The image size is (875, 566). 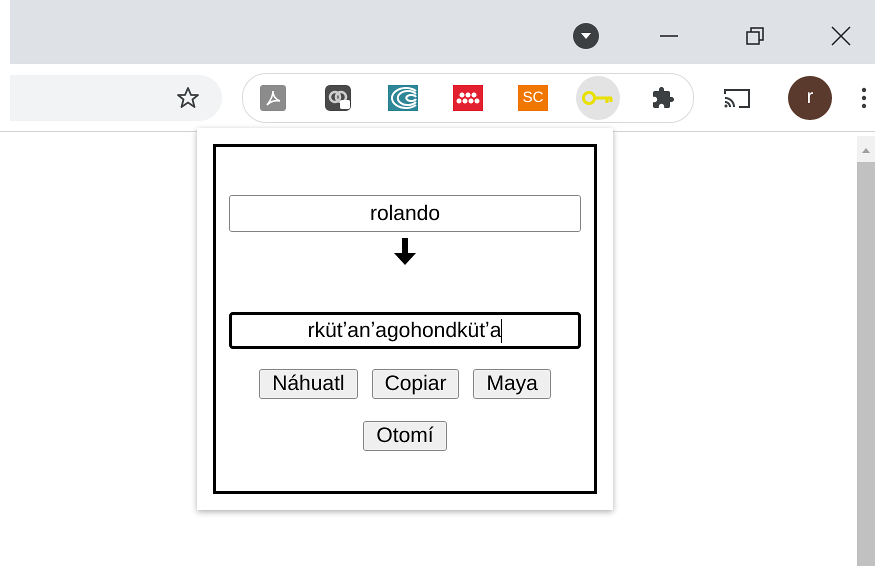 What do you see at coordinates (416, 384) in the screenshot?
I see `language-button: Copiar` at bounding box center [416, 384].